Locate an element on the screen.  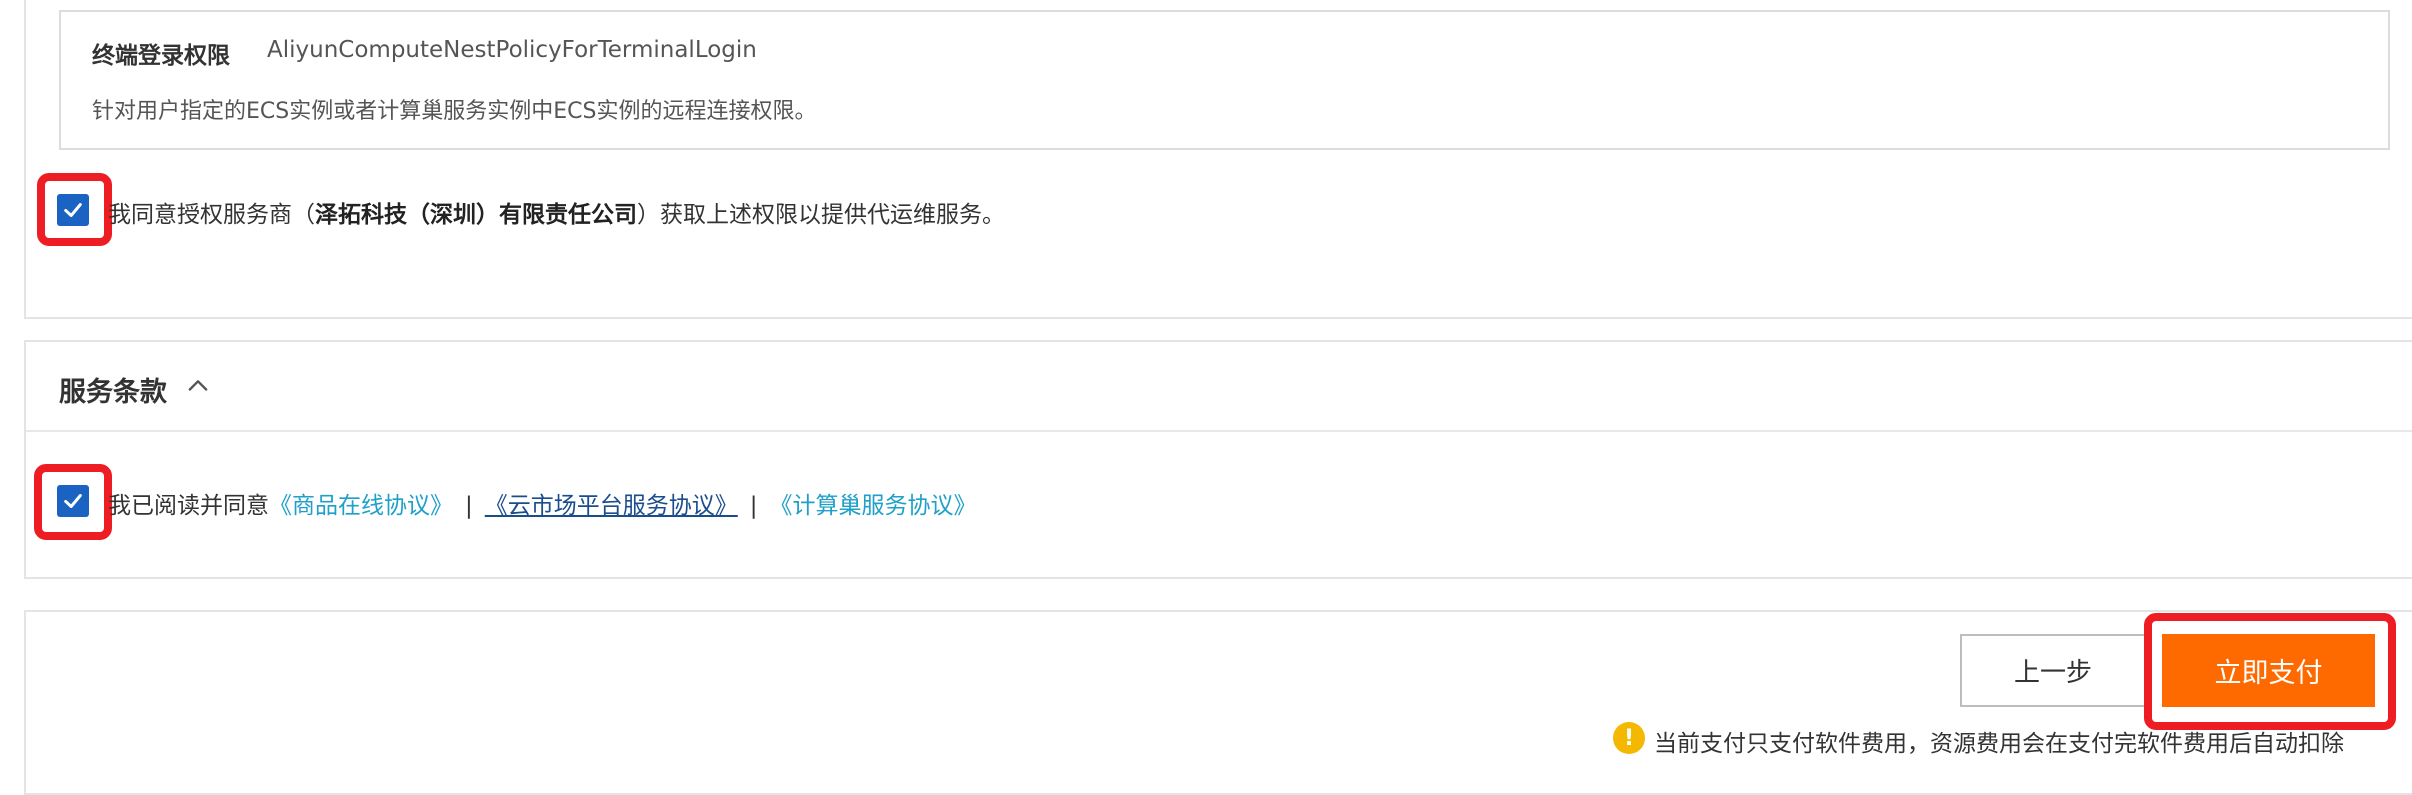
chevron-up-icon is located at coordinates (198, 386).